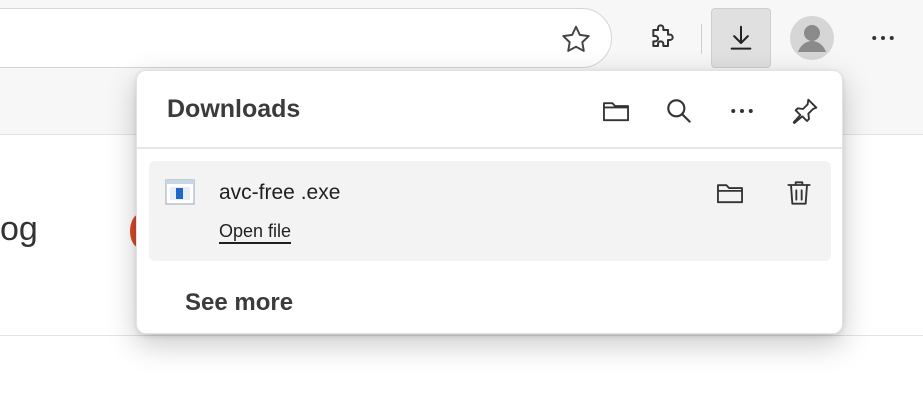 The height and width of the screenshot is (400, 923). I want to click on downloads-button, so click(741, 38).